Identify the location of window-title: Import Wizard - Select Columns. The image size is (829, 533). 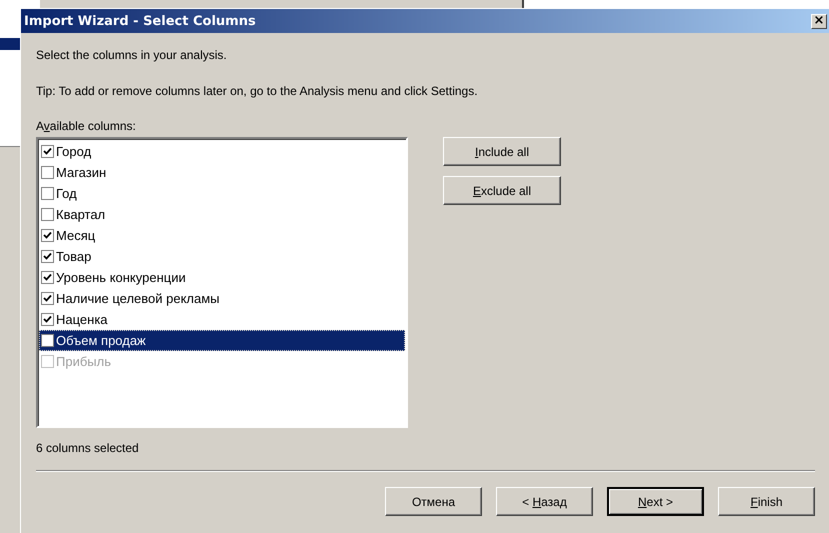
(140, 21).